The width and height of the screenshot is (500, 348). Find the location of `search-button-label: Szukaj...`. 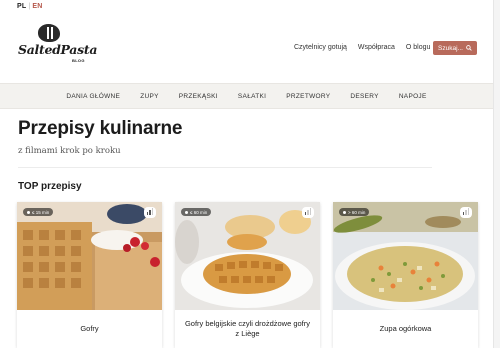

search-button-label: Szukaj... is located at coordinates (450, 48).